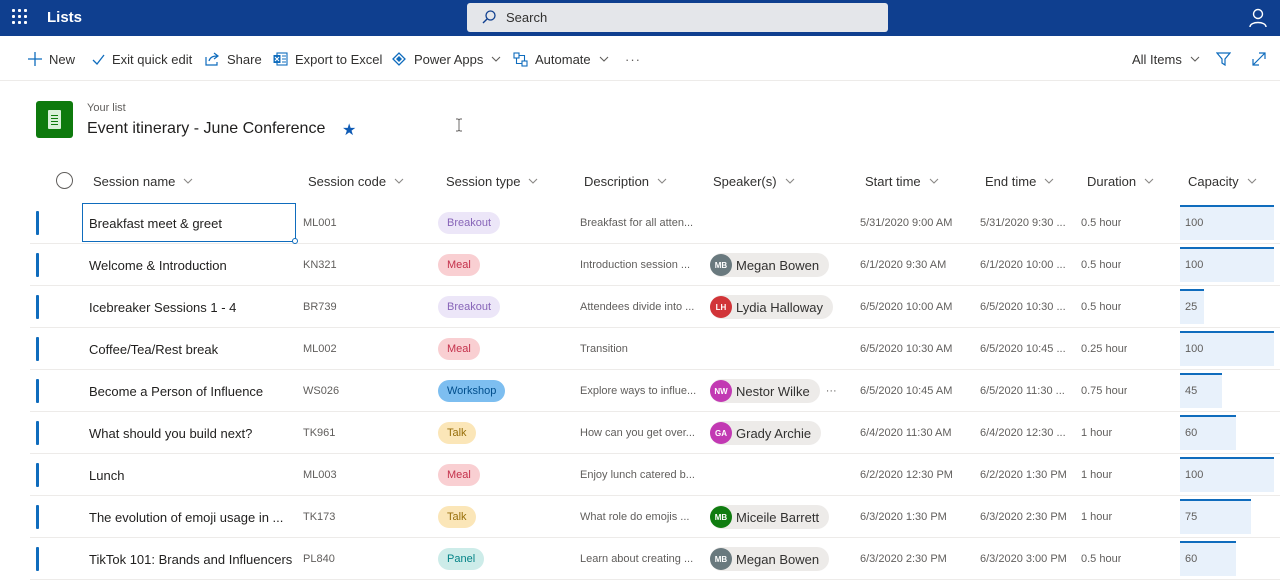  What do you see at coordinates (677, 17) in the screenshot?
I see `search-box: Search` at bounding box center [677, 17].